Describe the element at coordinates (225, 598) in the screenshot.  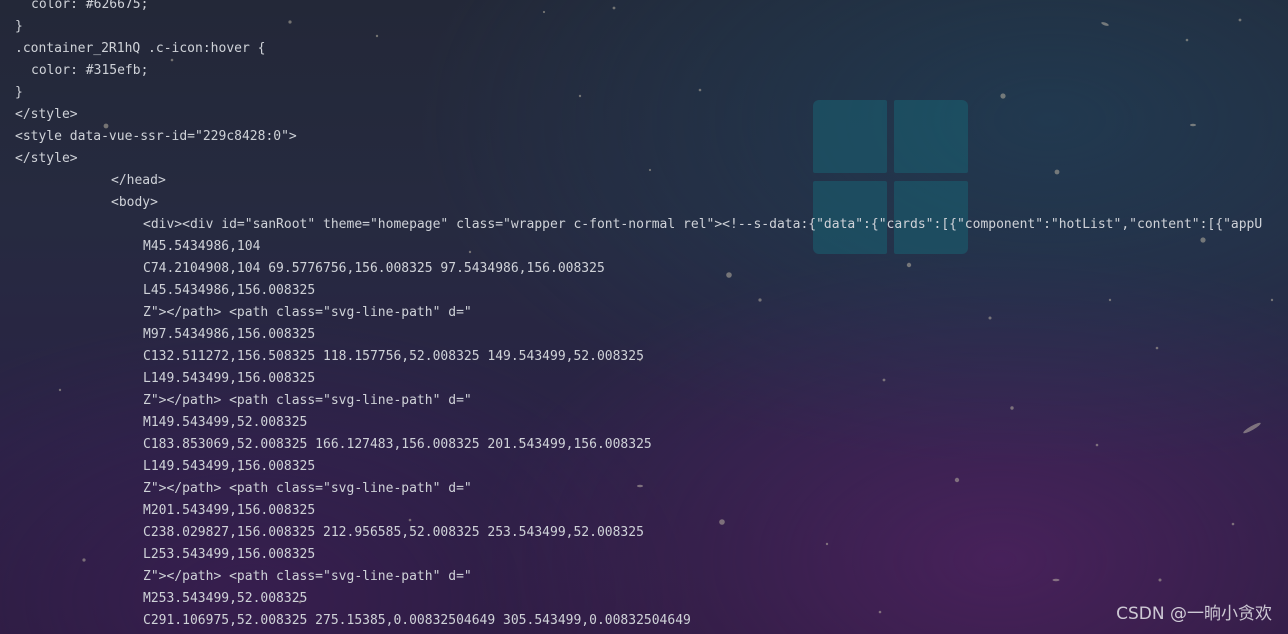
I see `code-line: M253.543499,52.008325` at that location.